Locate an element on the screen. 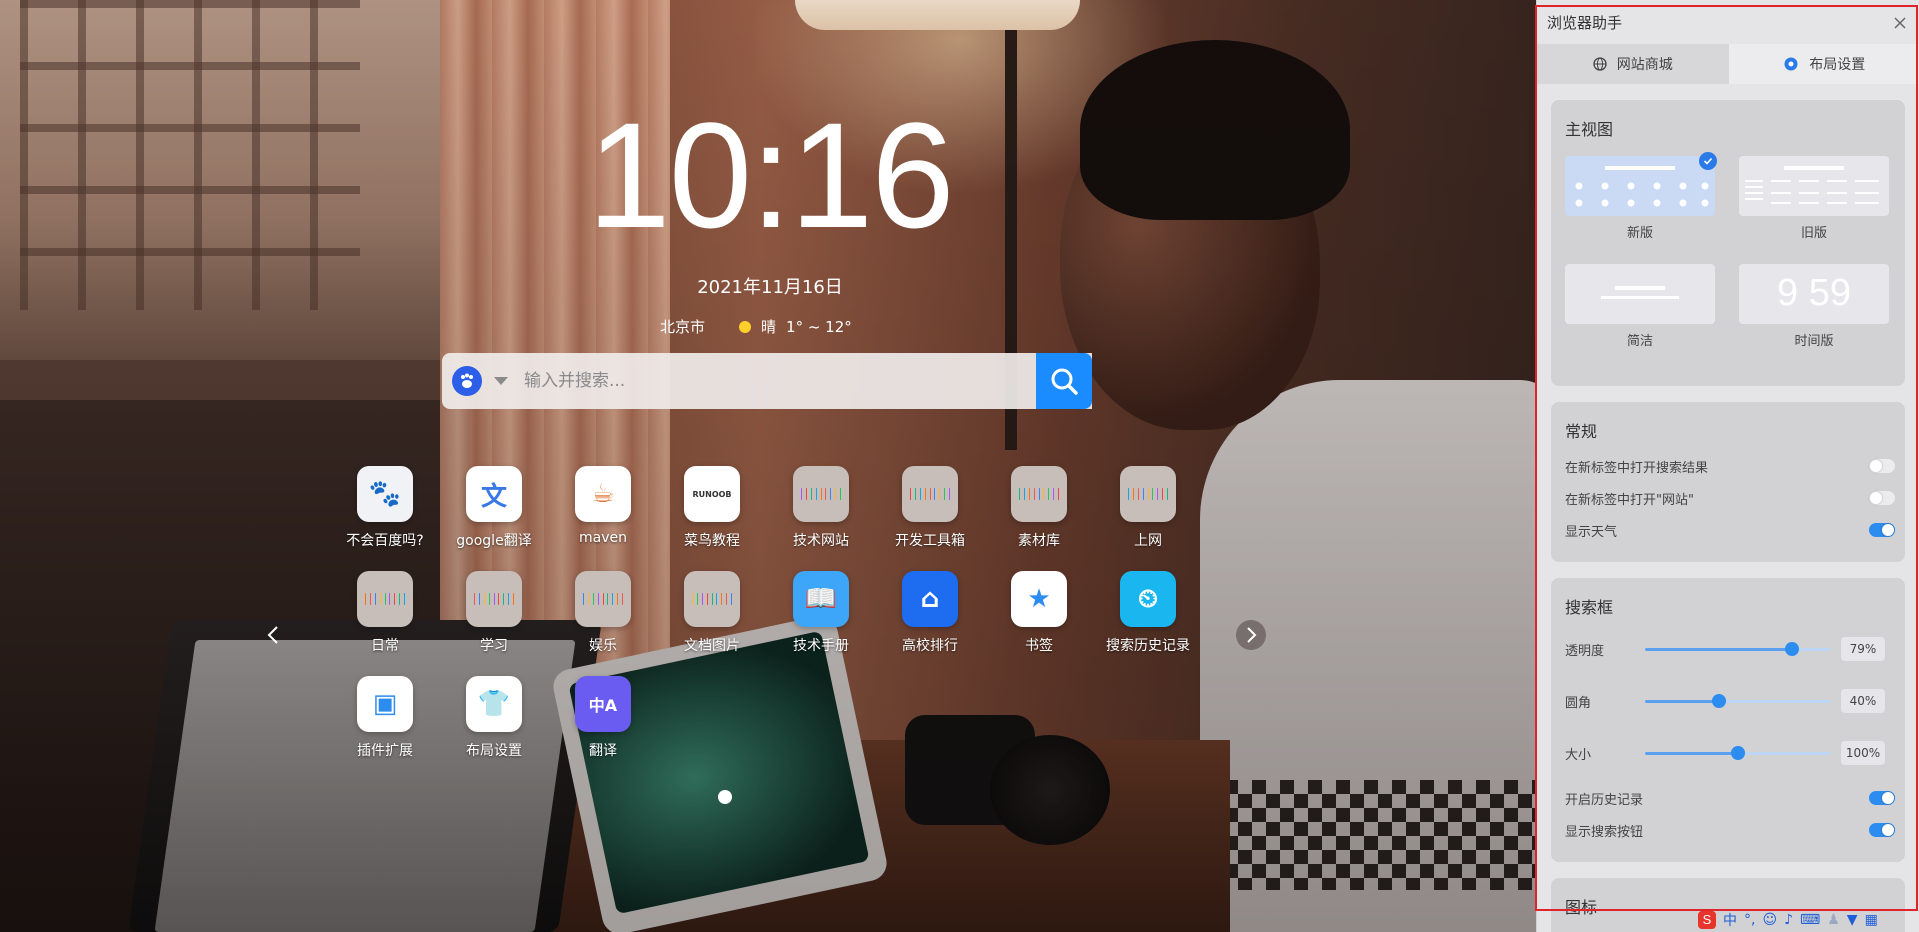 The image size is (1919, 932). app-shortcut: 素材库 is located at coordinates (1039, 516).